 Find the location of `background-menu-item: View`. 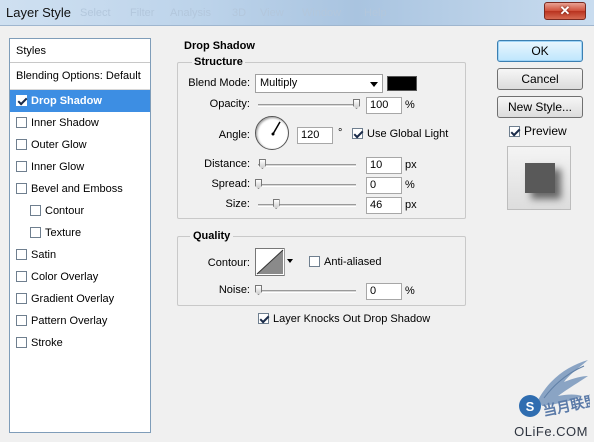

background-menu-item: View is located at coordinates (272, 13).